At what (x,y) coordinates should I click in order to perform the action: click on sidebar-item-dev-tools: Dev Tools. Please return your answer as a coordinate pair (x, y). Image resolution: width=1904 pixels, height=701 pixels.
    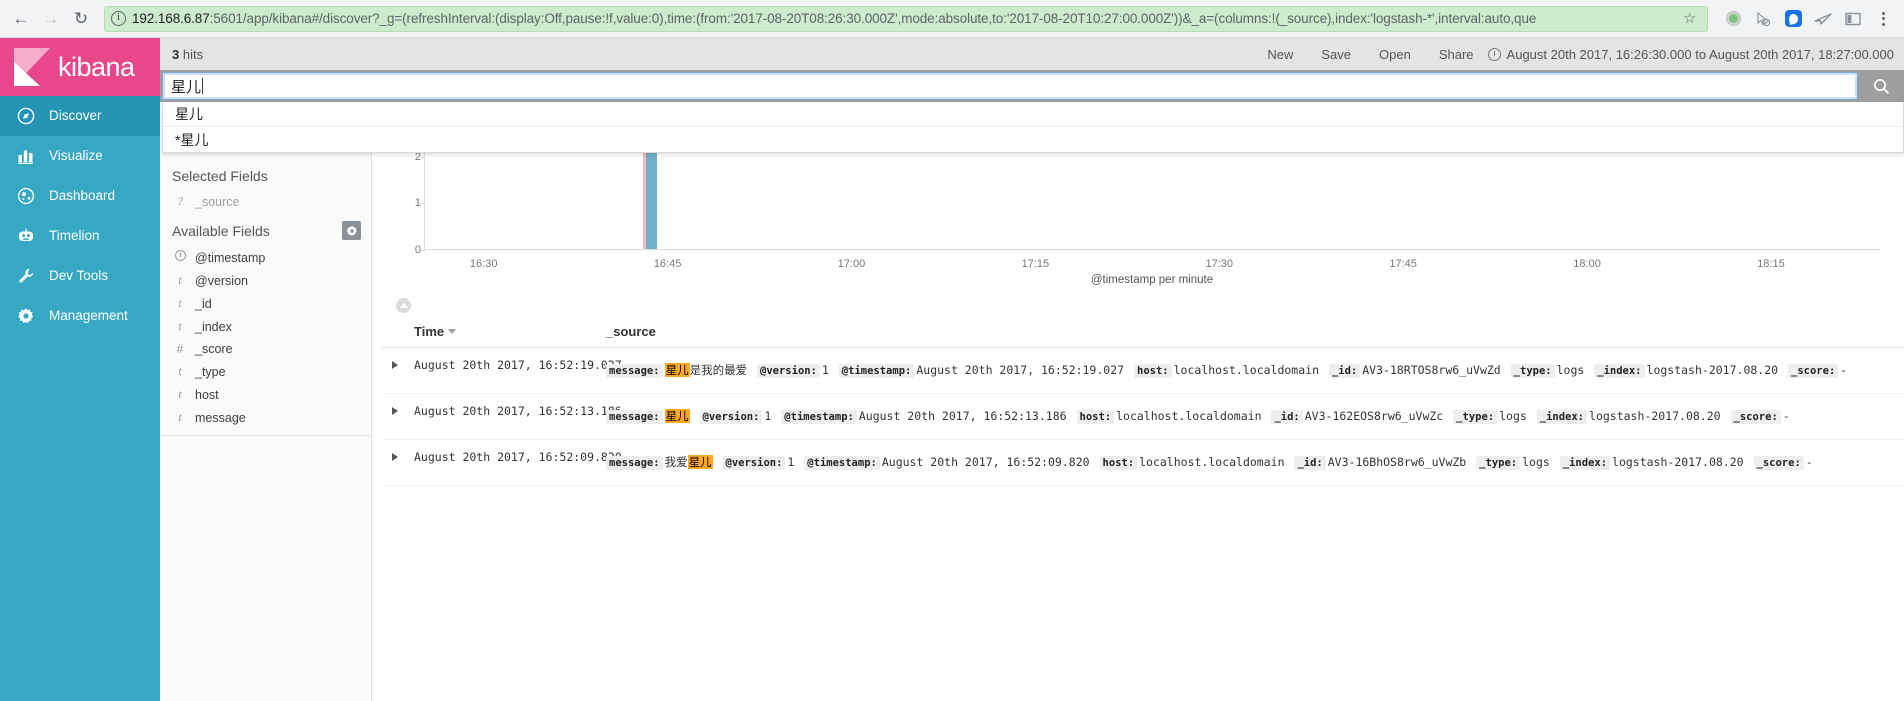
    Looking at the image, I should click on (80, 276).